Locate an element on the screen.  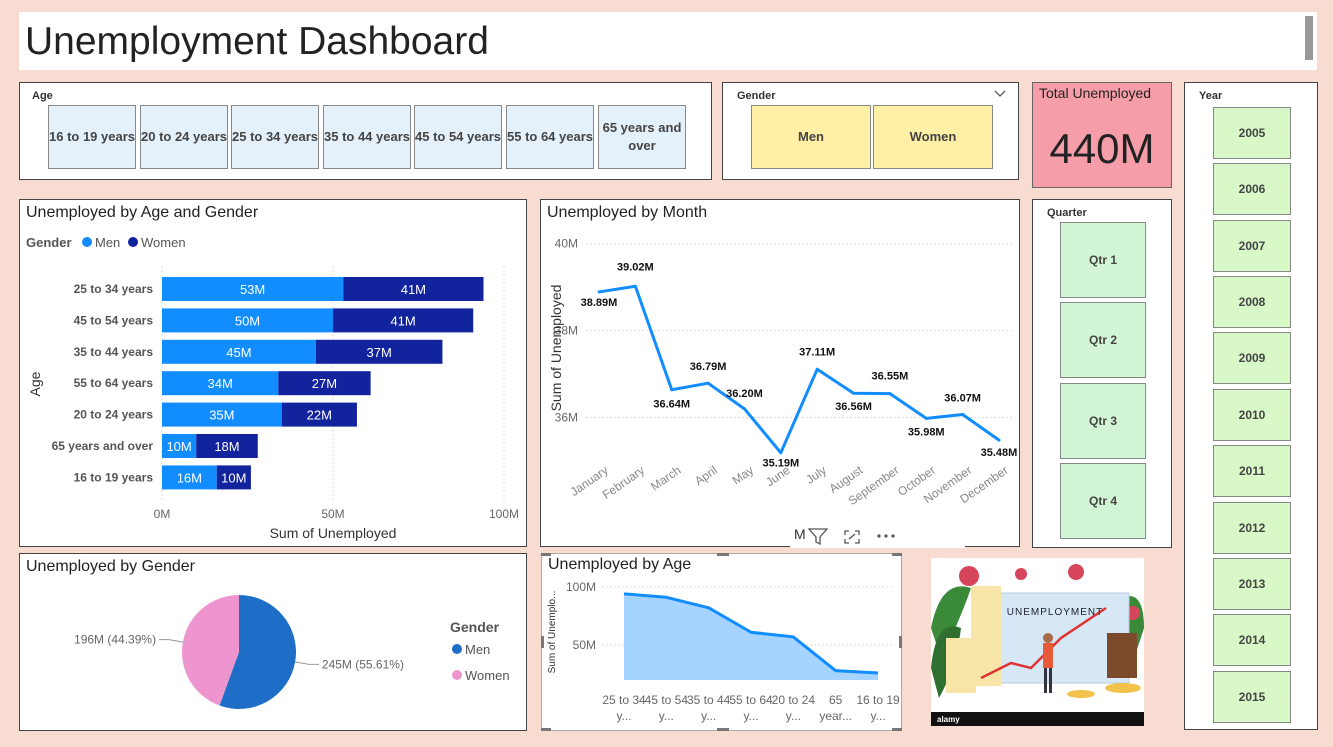
illustration-graphic: UNEMPLOYMENT alamy is located at coordinates (1037, 645).